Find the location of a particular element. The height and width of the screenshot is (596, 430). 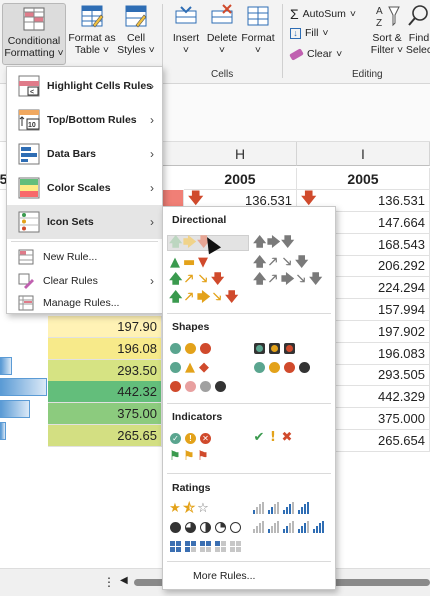

icon-set-4-arrows-gray: 🡅 🡕 🡖 🡇 is located at coordinates (280, 262).